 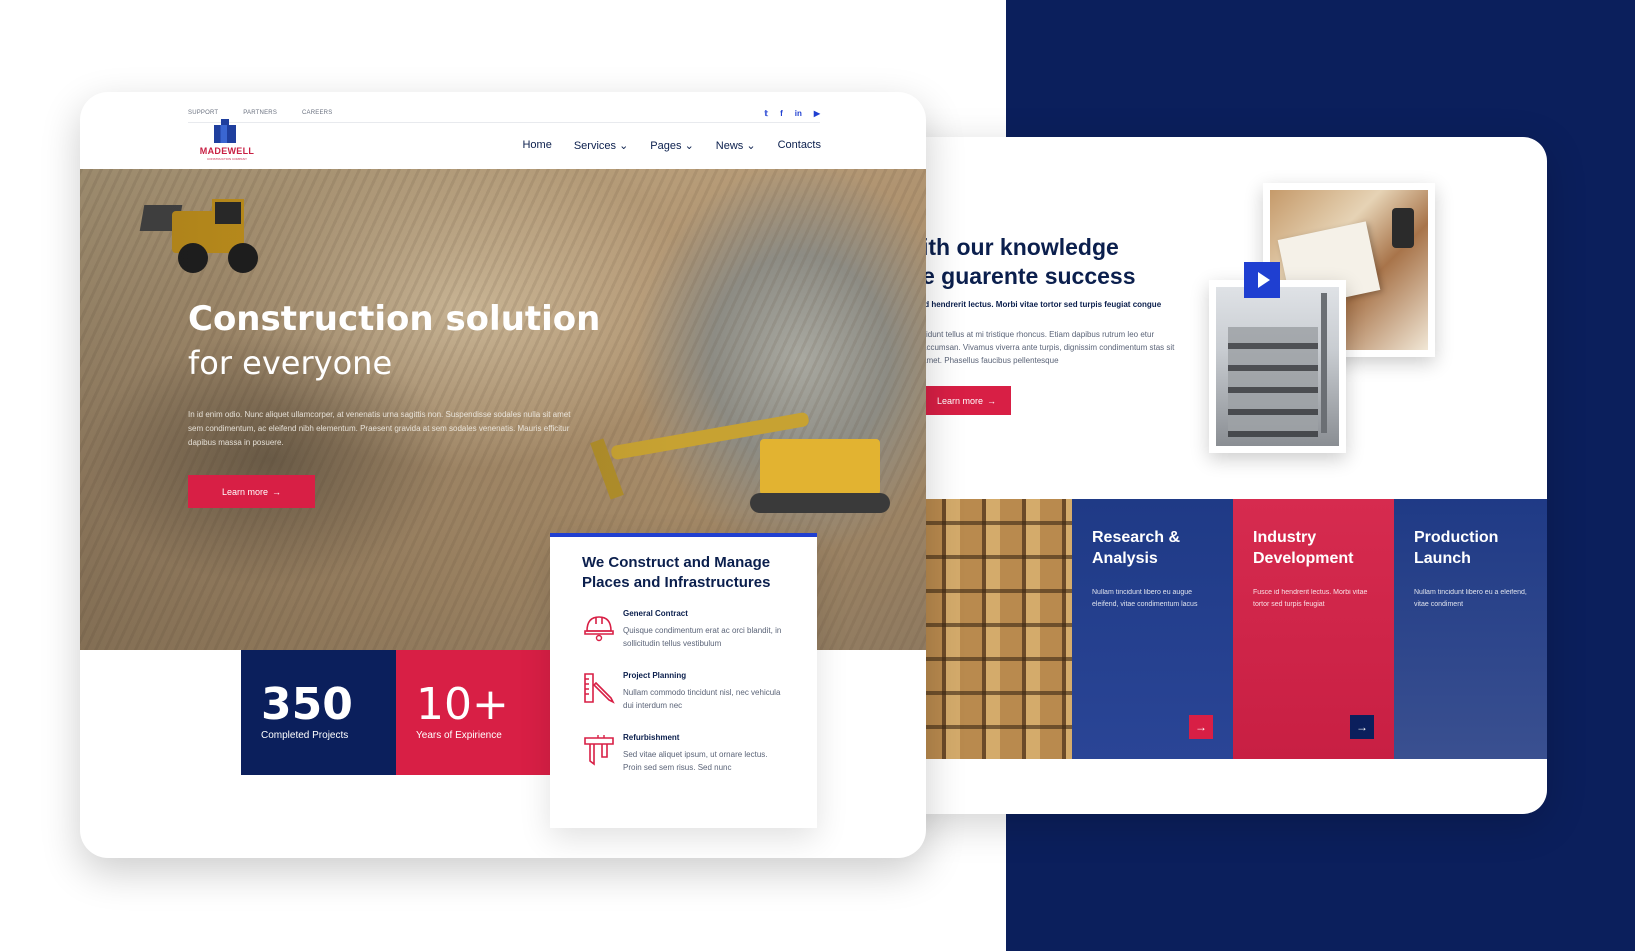 I want to click on play-video-button, so click(x=1262, y=280).